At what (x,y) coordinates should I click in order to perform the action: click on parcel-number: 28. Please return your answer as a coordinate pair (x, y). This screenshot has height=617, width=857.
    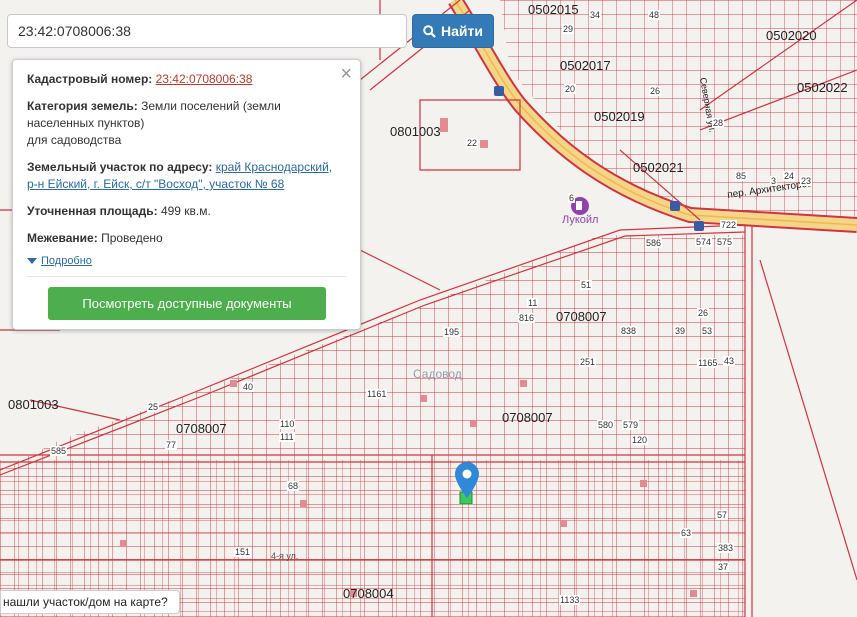
    Looking at the image, I should click on (718, 123).